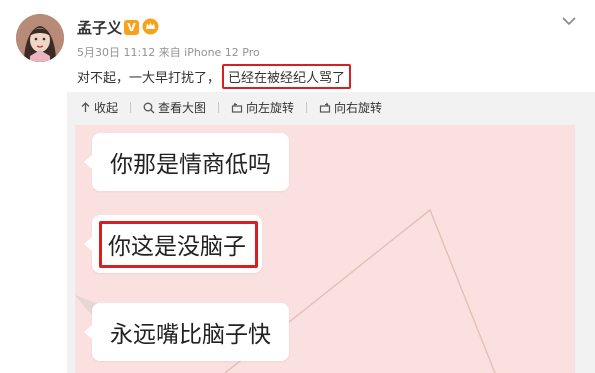  I want to click on highlight-box, so click(178, 244).